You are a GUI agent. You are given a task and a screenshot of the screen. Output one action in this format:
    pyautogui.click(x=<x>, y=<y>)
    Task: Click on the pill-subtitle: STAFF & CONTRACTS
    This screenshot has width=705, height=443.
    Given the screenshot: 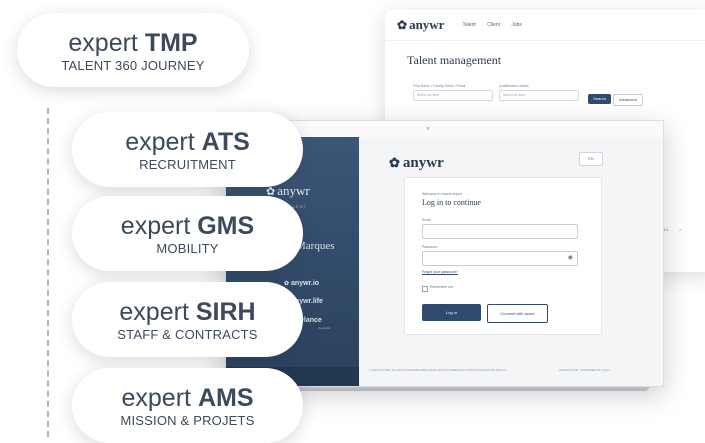 What is the action you would take?
    pyautogui.click(x=187, y=334)
    